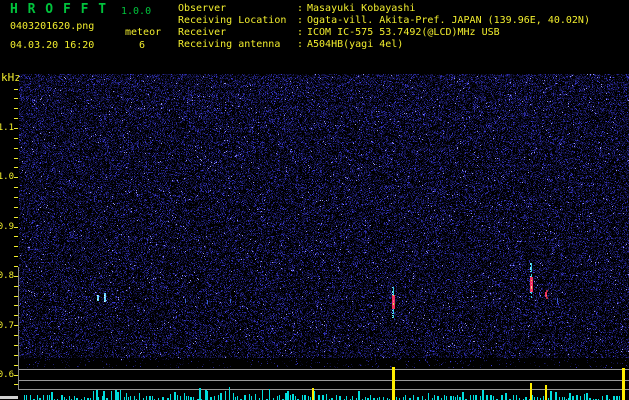 This screenshot has height=400, width=629. What do you see at coordinates (59, 9) in the screenshot?
I see `app-title: H R O F F T` at bounding box center [59, 9].